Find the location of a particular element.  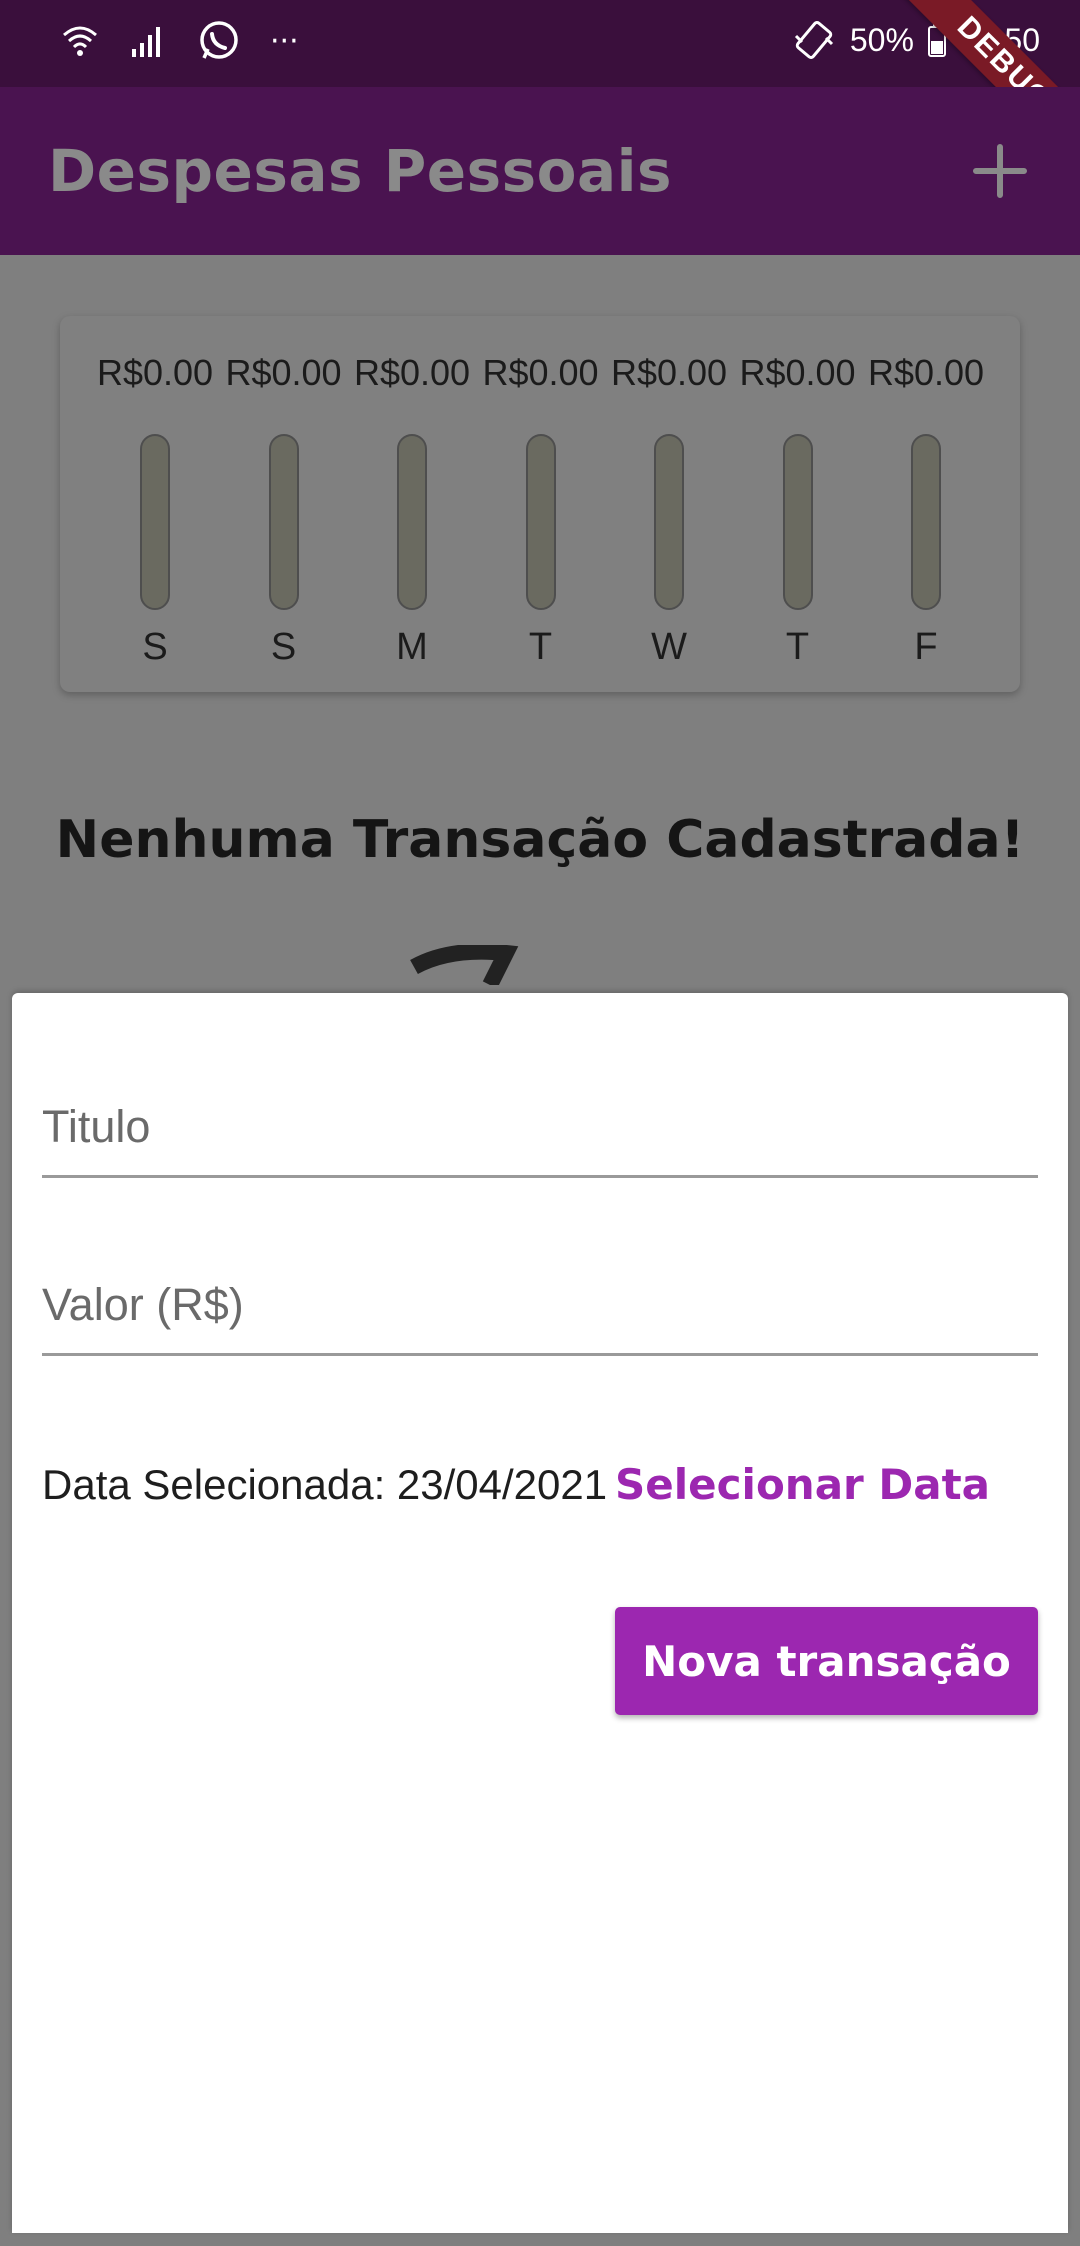

empty-state-image is located at coordinates (464, 965).